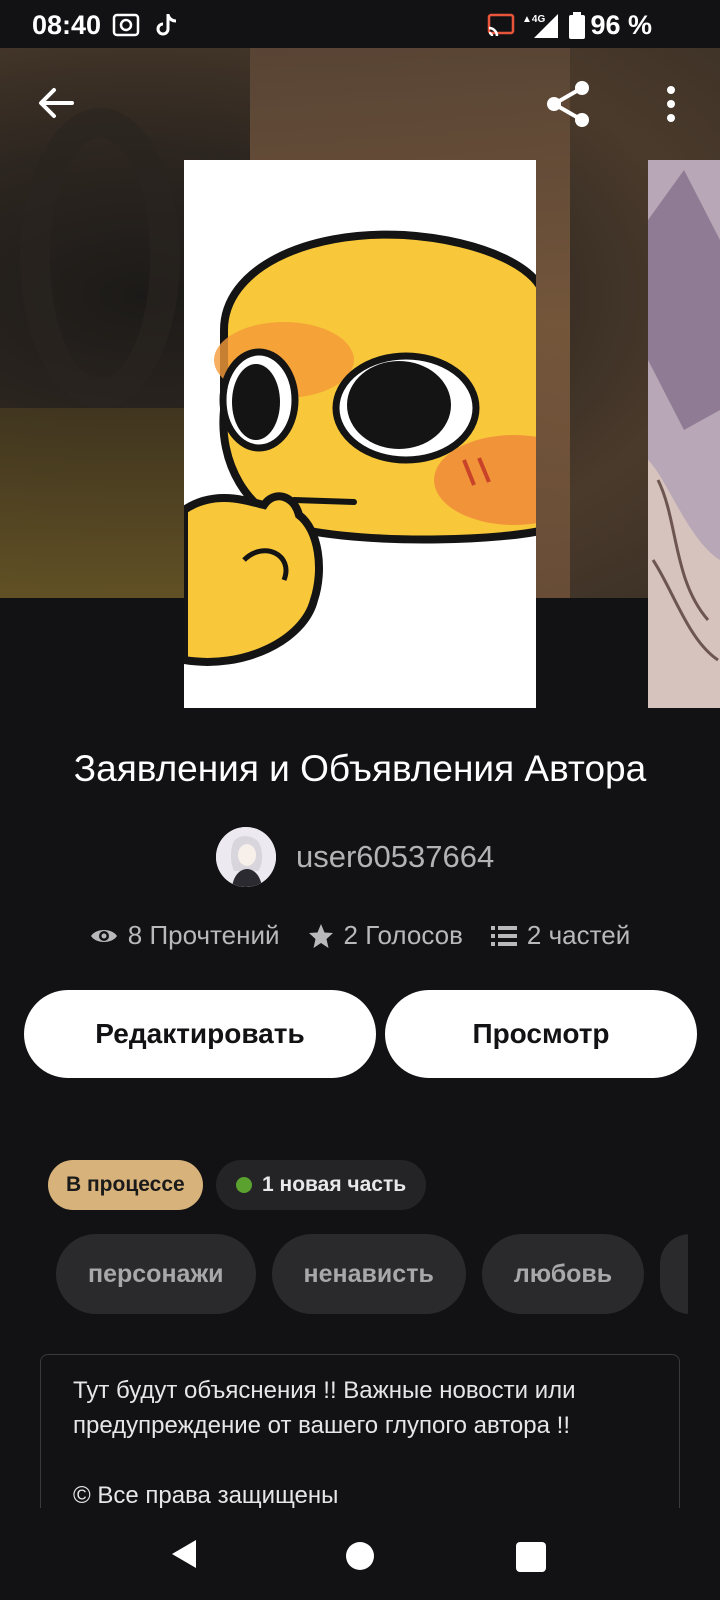 This screenshot has width=720, height=1600. I want to click on tag-chip-overflow, so click(674, 1274).